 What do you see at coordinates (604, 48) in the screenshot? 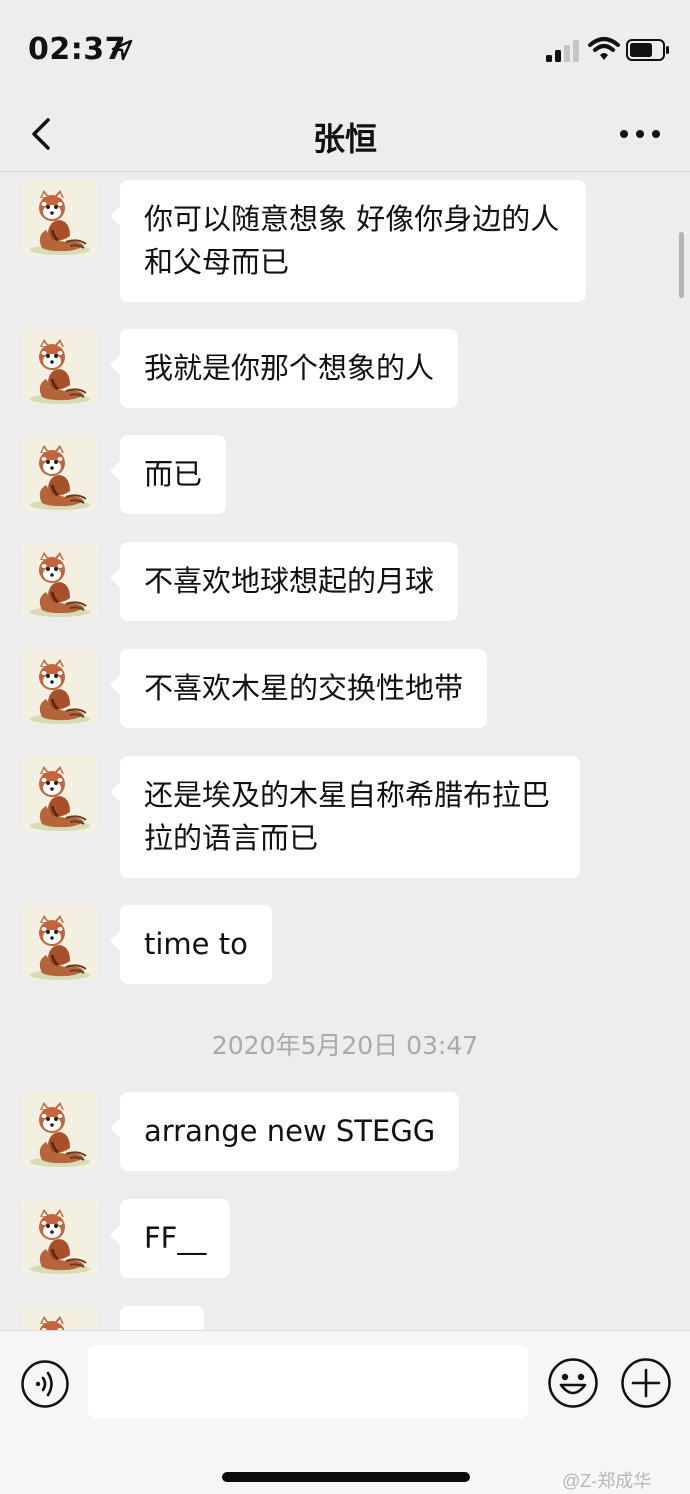
I see `wifi-icon` at bounding box center [604, 48].